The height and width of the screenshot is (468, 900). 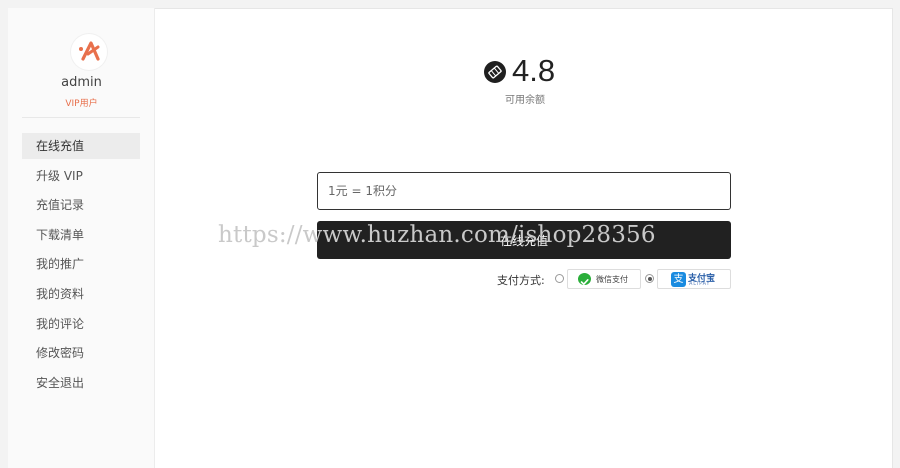 I want to click on alipay-icon: 支, so click(x=678, y=279).